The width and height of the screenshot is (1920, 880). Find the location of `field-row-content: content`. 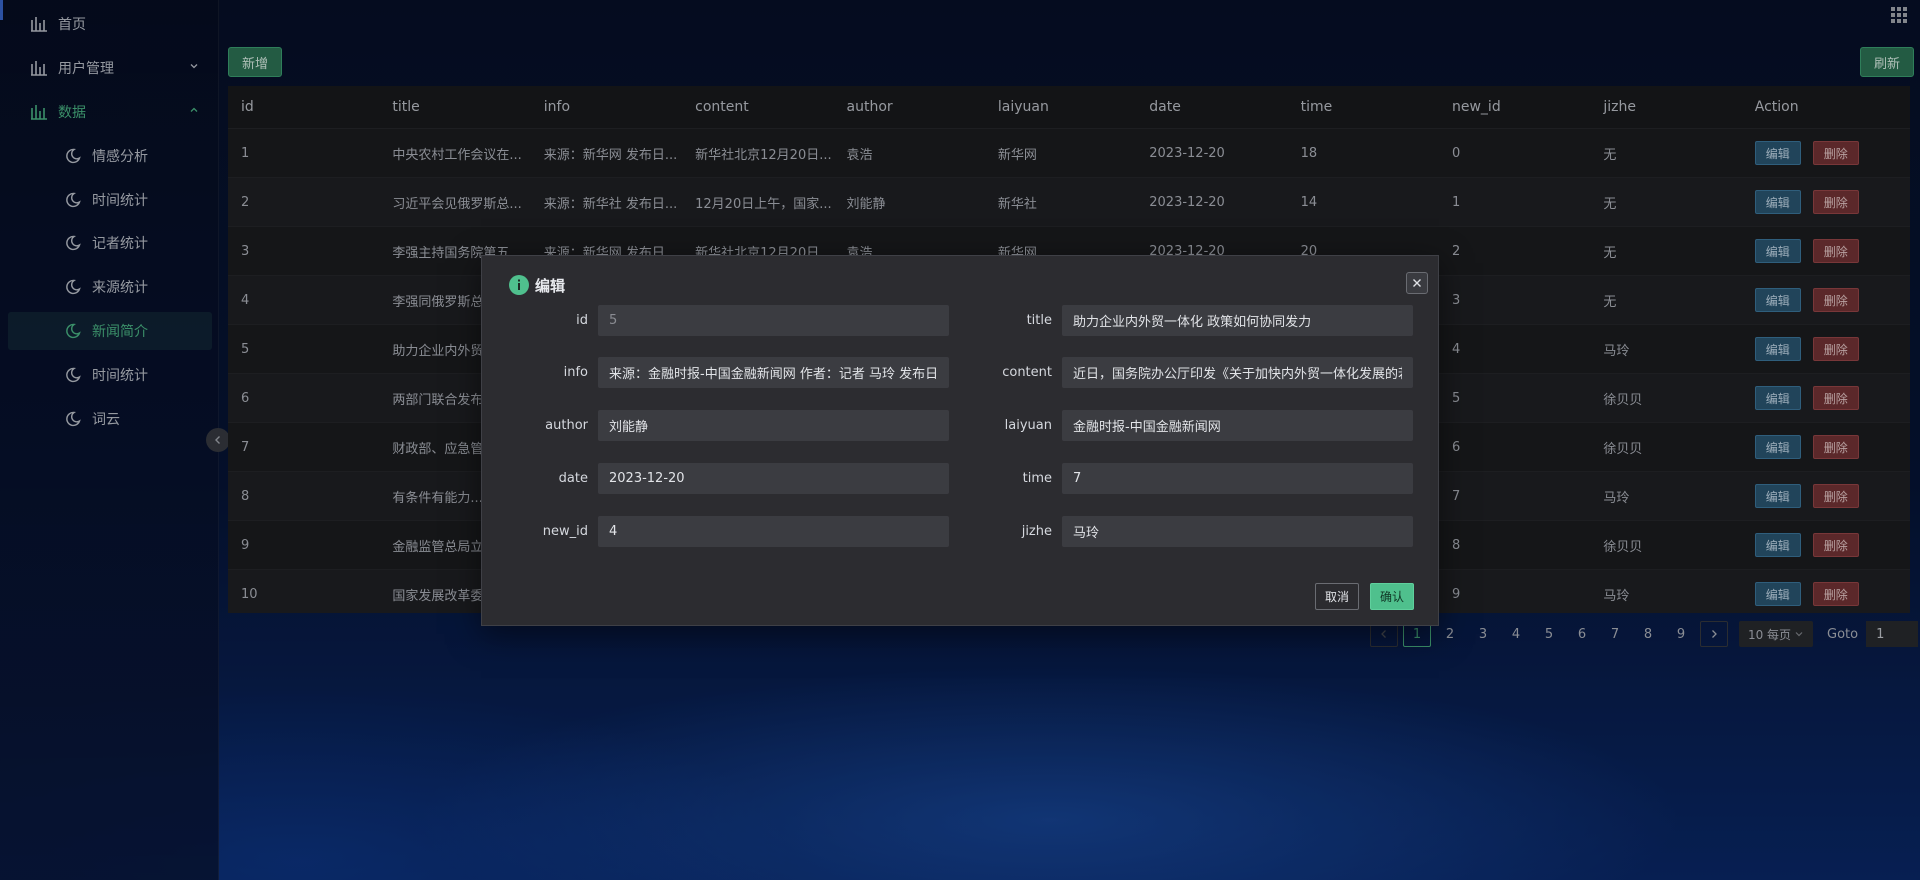

field-row-content: content is located at coordinates (1182, 372).